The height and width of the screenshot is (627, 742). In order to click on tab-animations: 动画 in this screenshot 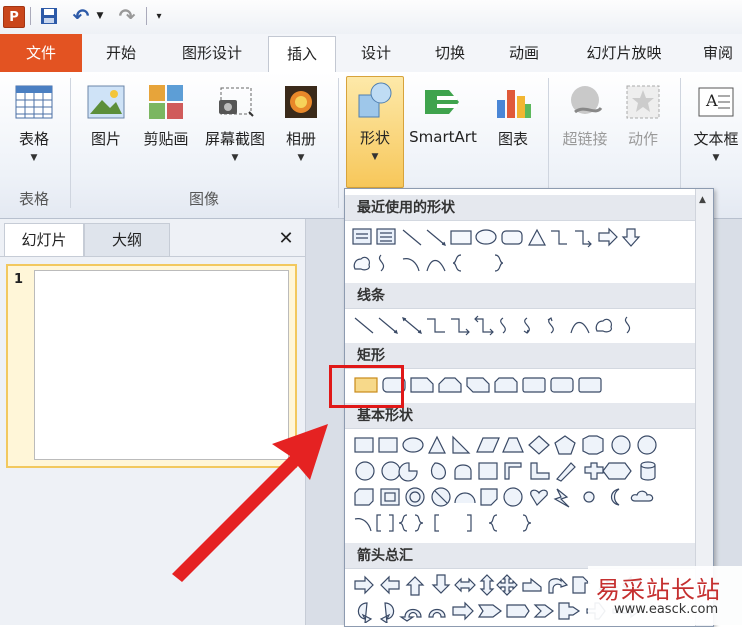, I will do `click(524, 53)`.